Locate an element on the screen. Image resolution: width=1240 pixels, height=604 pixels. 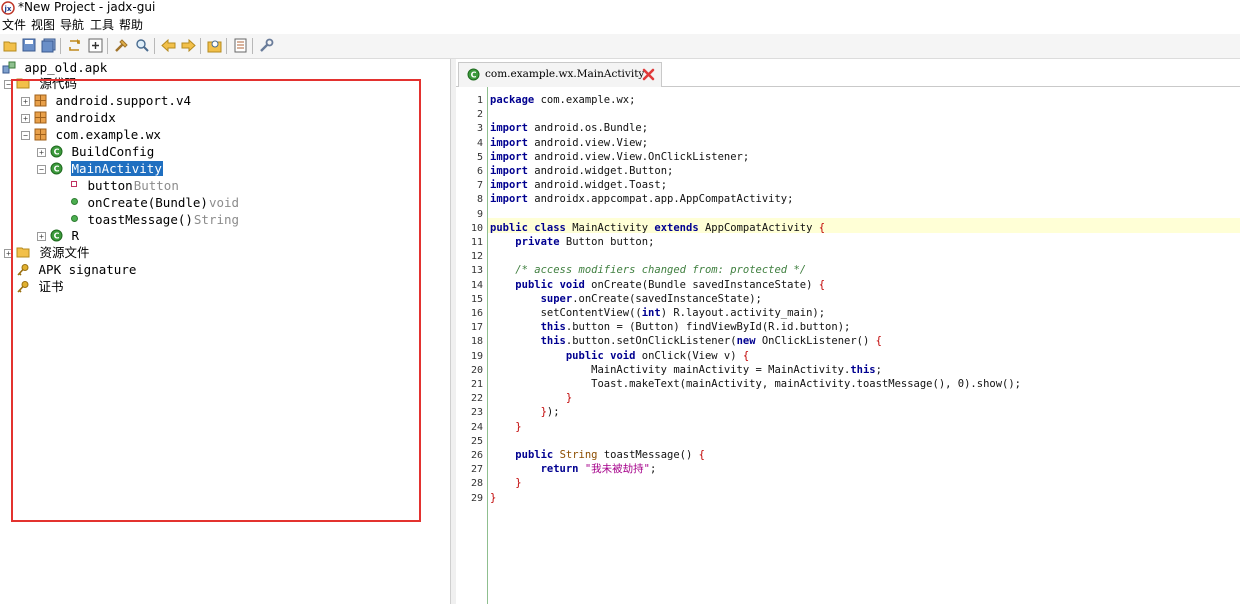
search-icon is located at coordinates (142, 45).